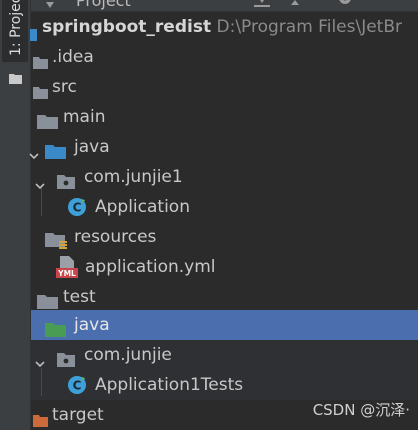 This screenshot has width=418, height=430. What do you see at coordinates (345, 5) in the screenshot?
I see `gear-icon` at bounding box center [345, 5].